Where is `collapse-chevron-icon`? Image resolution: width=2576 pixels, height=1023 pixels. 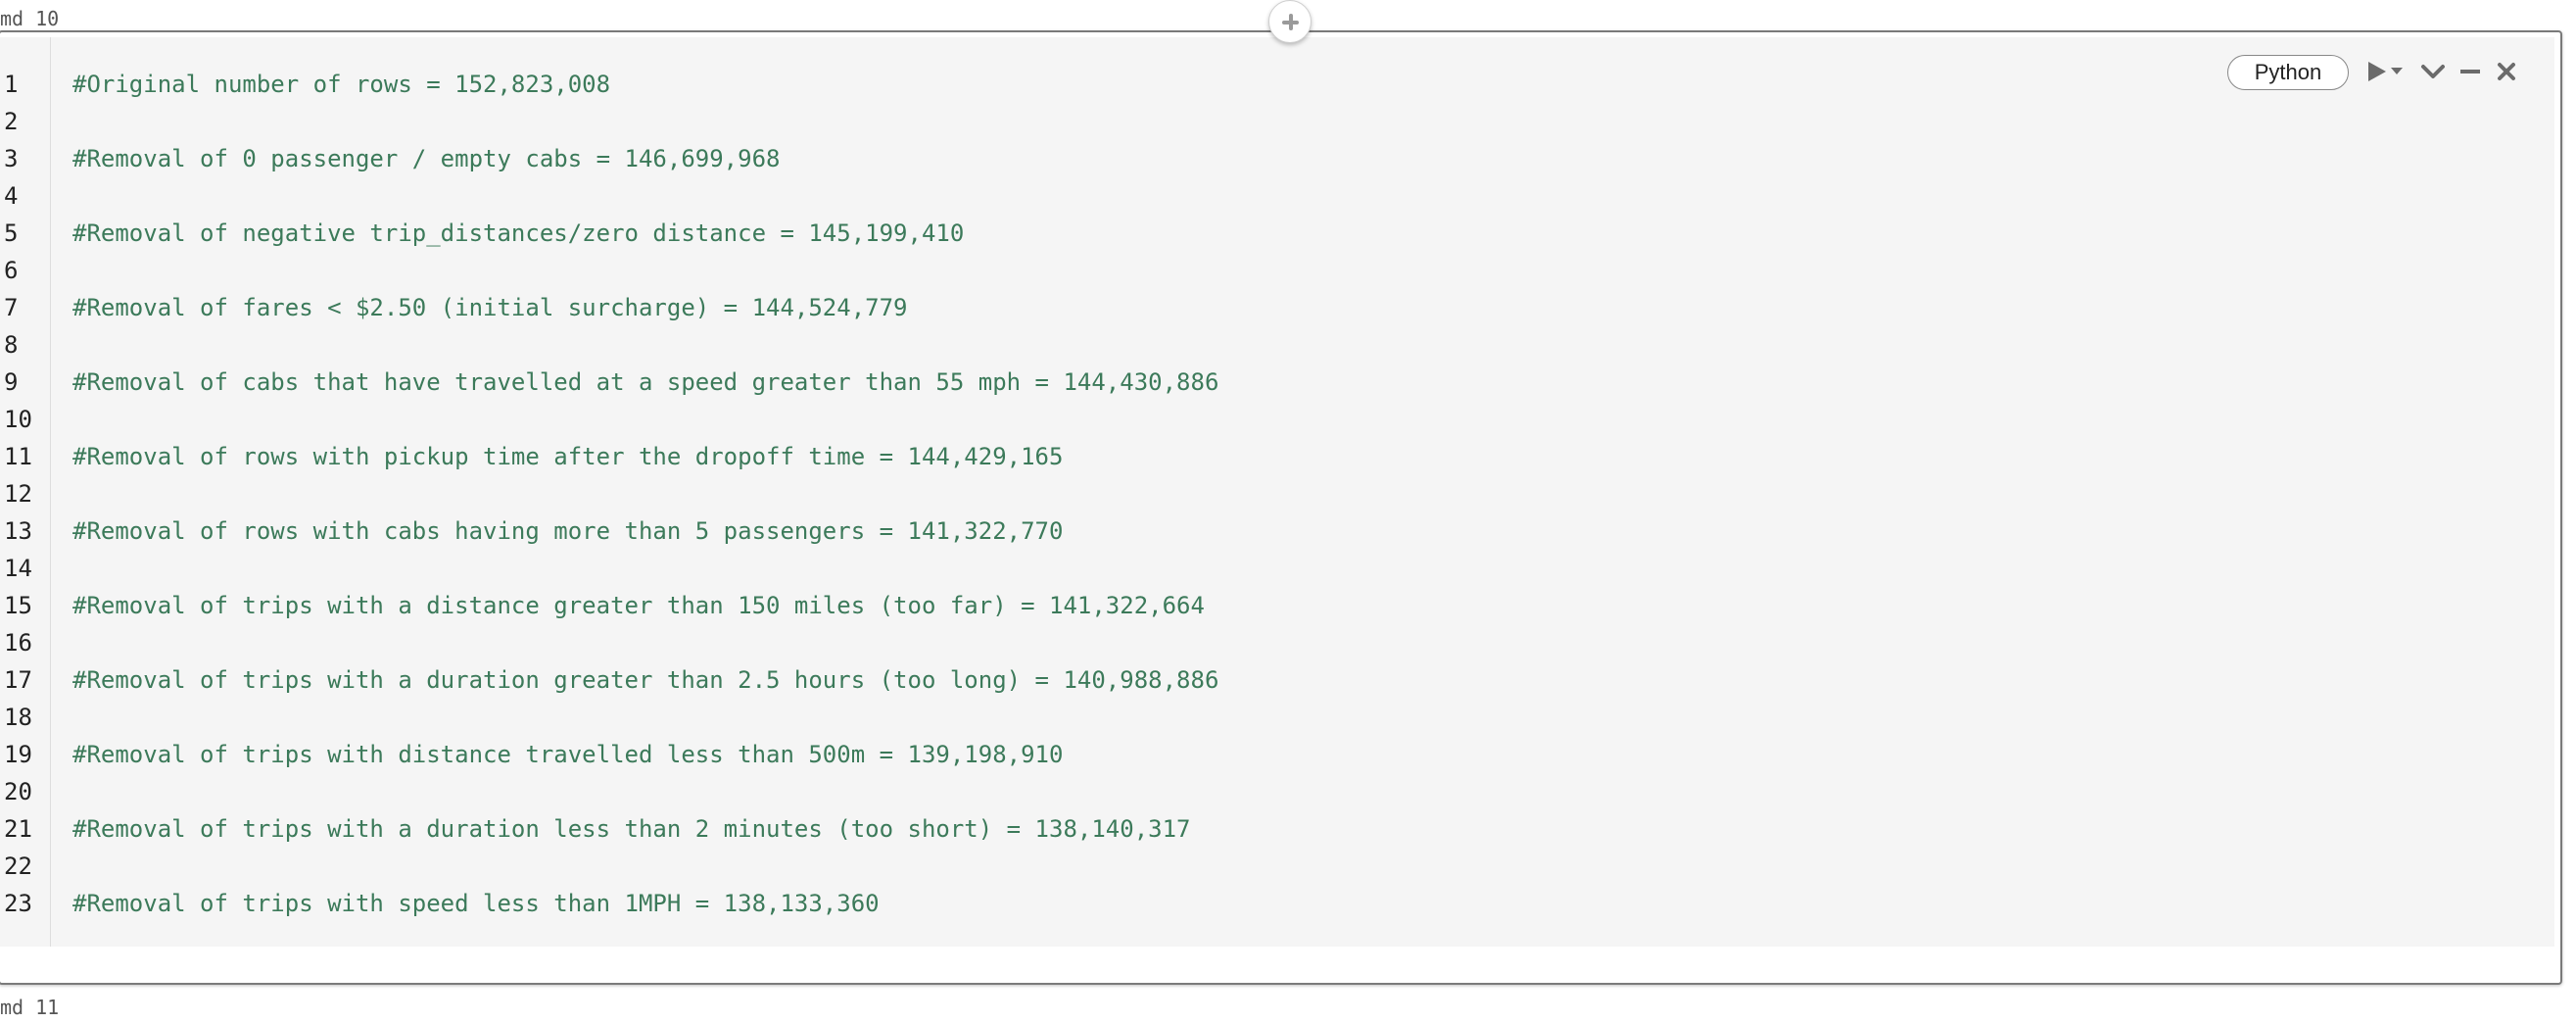 collapse-chevron-icon is located at coordinates (2433, 71).